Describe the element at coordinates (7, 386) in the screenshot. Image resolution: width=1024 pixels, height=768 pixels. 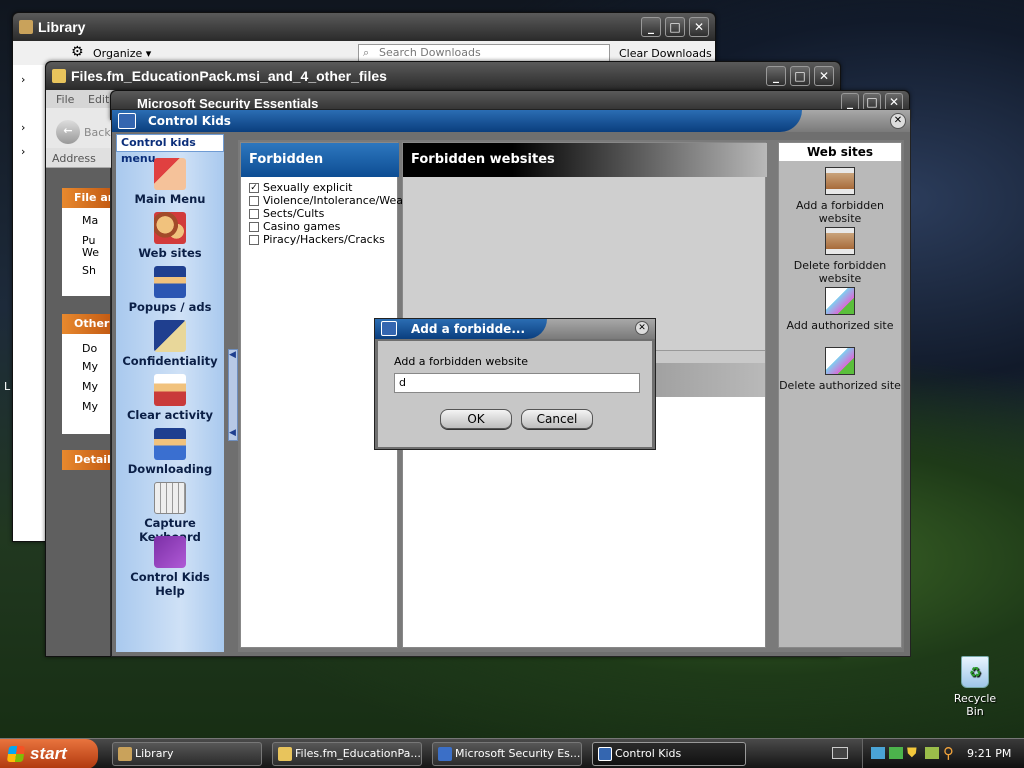
I see `desktop-edge-label: L` at that location.